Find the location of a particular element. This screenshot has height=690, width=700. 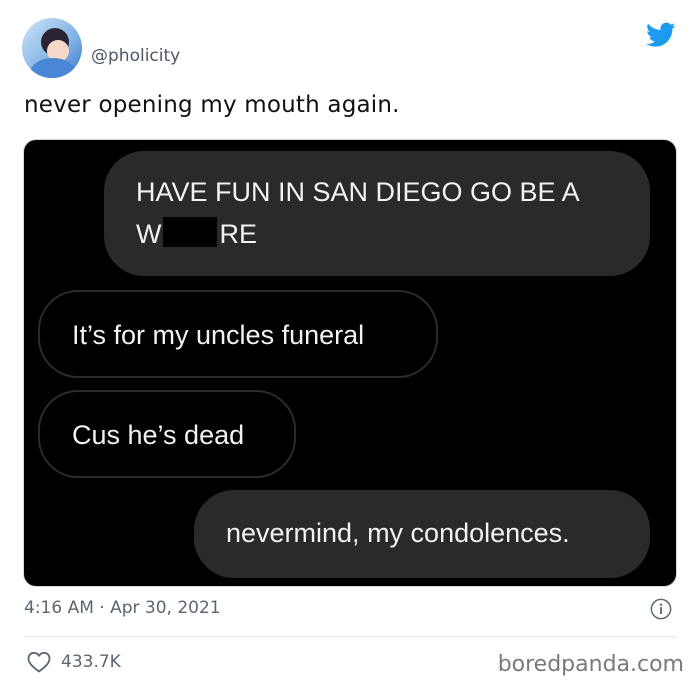

message-bubble-received: It’s for my uncles funeral is located at coordinates (238, 334).